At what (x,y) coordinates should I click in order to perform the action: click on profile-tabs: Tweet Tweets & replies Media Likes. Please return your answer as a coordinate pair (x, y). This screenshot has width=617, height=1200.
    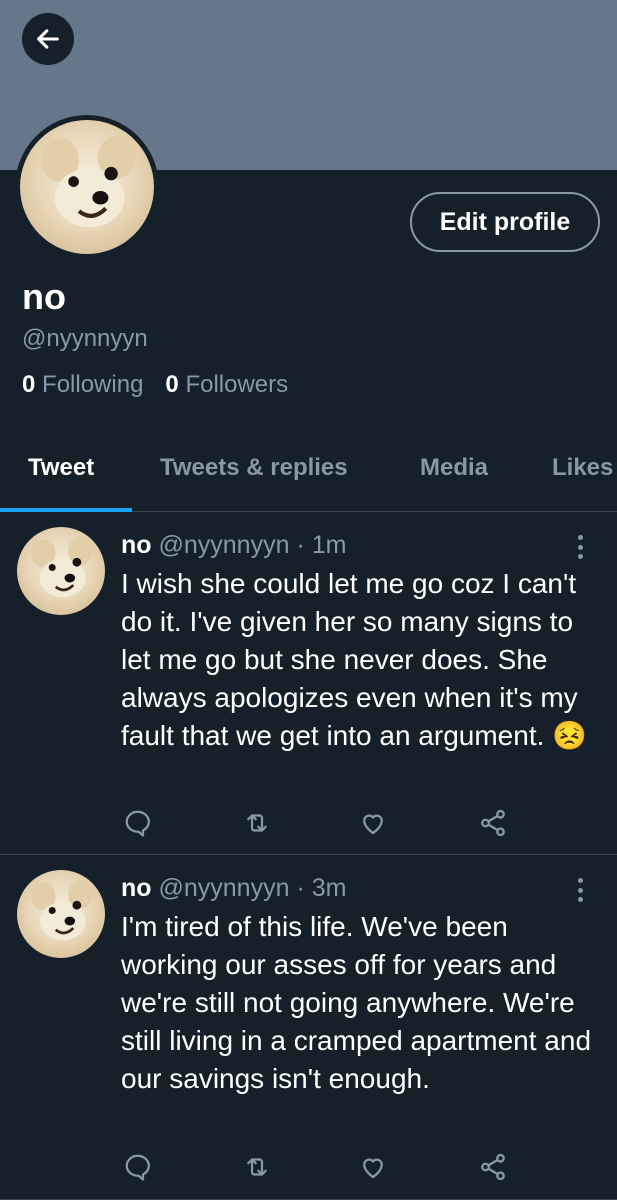
    Looking at the image, I should click on (308, 476).